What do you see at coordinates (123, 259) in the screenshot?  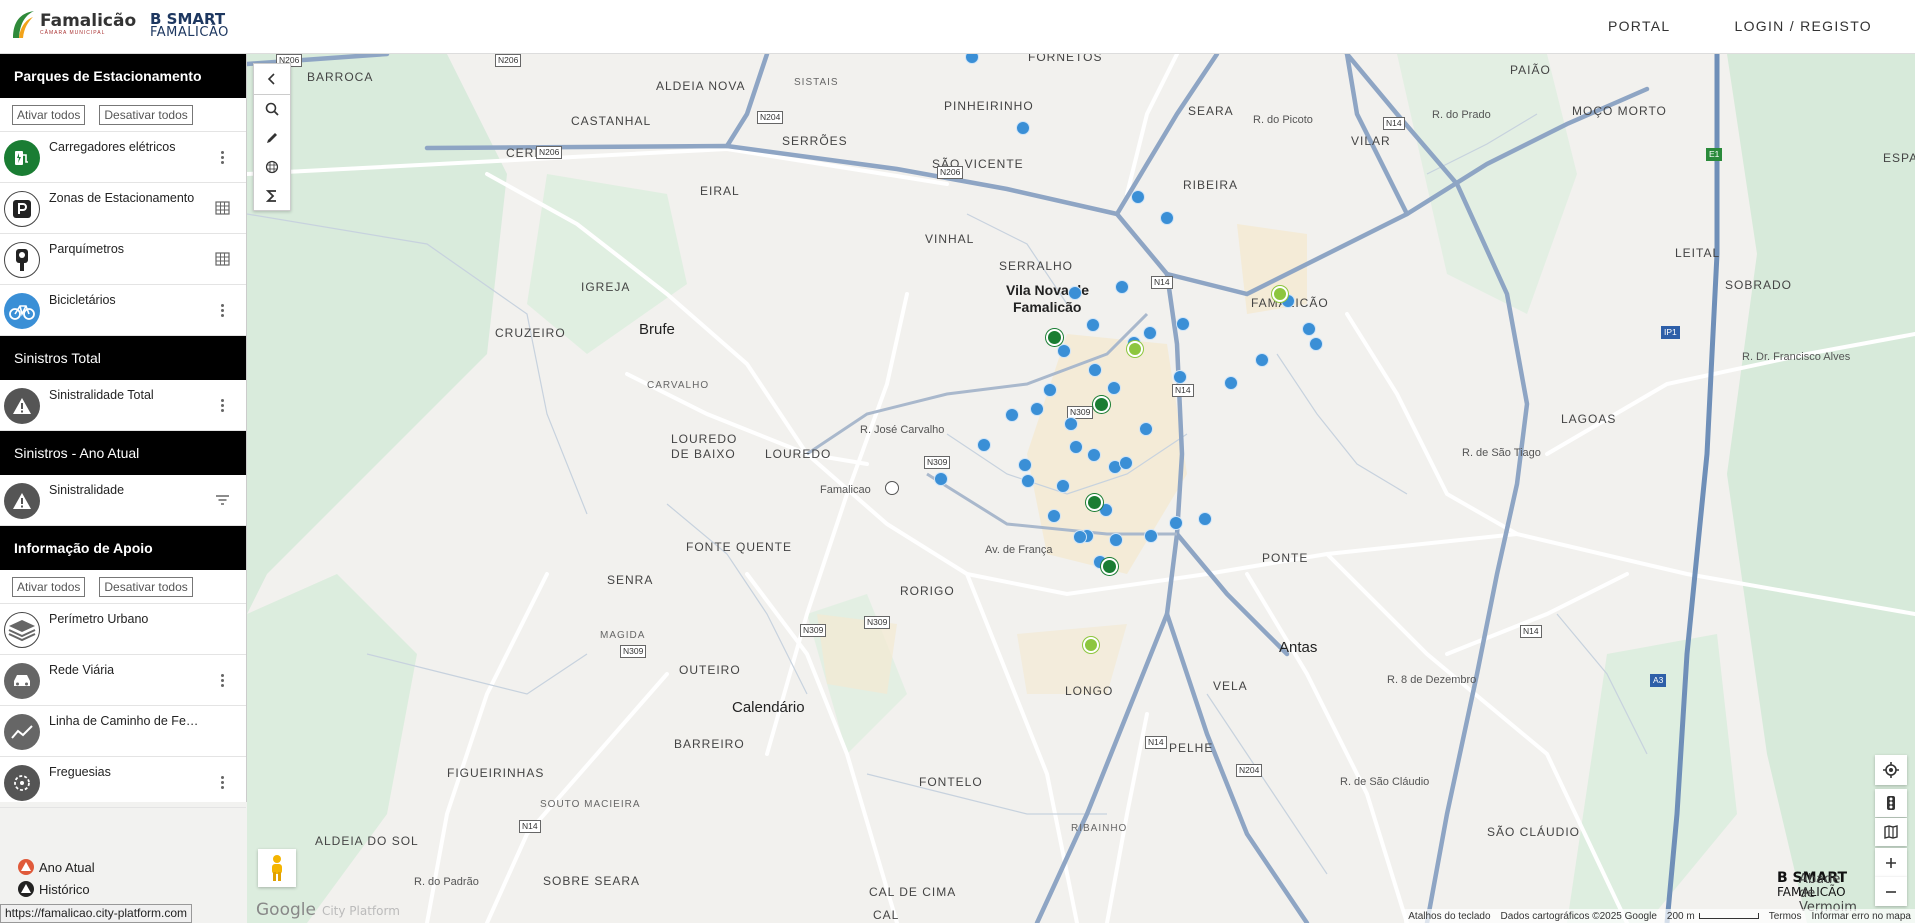 I see `layer-item: Parquímetros` at bounding box center [123, 259].